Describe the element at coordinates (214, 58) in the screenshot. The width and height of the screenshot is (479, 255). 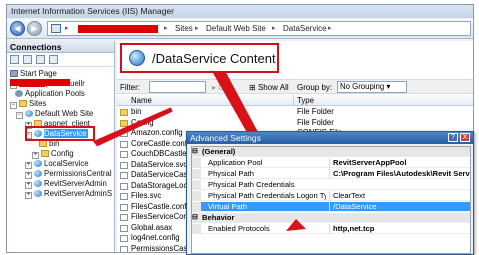
I see `page-title: /DataService Content` at that location.